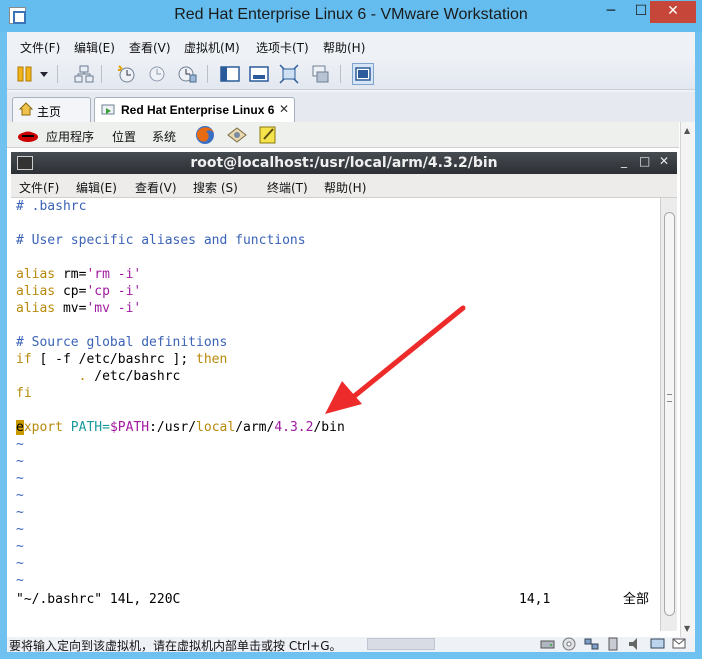 The width and height of the screenshot is (702, 659). I want to click on minimize-button: ─, so click(611, 12).